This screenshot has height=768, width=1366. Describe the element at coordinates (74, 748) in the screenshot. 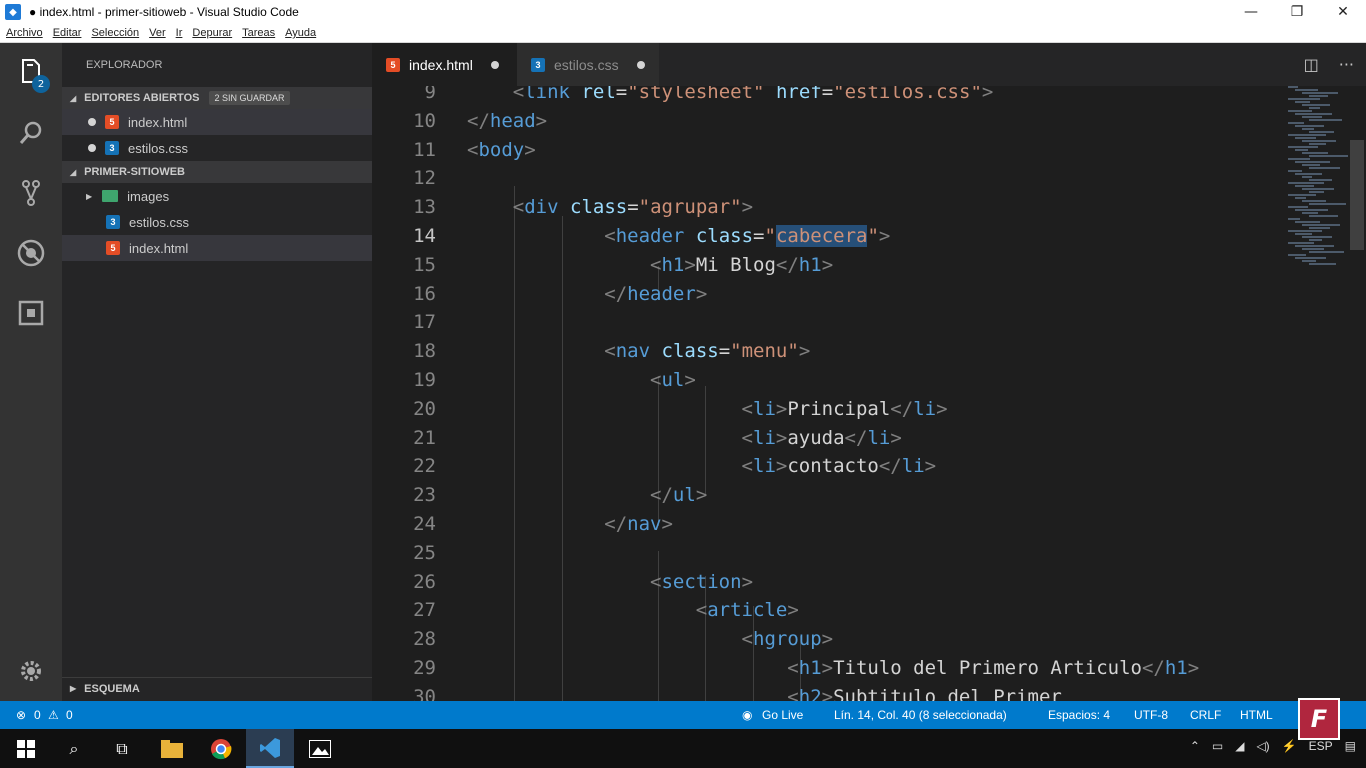

I see `search-icon: ⌕` at that location.